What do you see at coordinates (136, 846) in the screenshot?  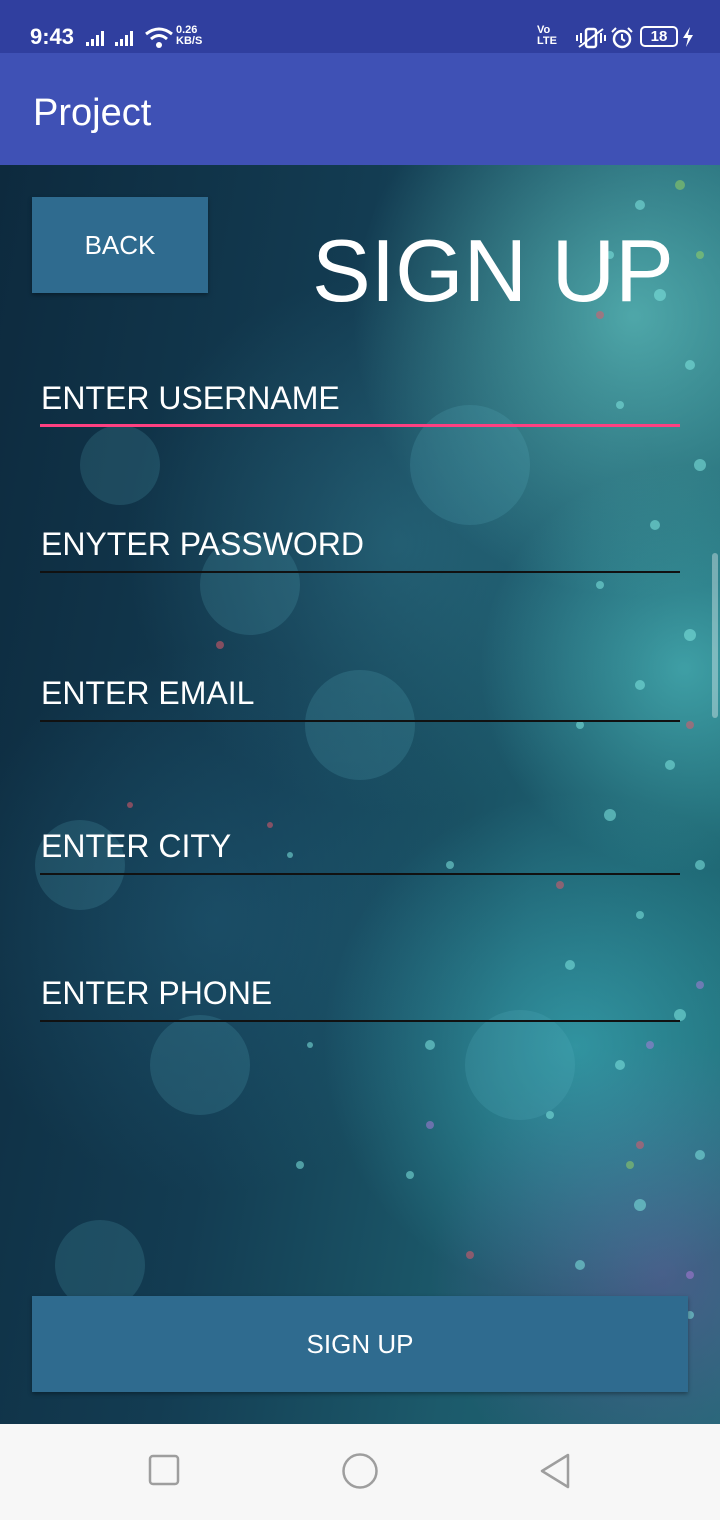 I see `city-hint: ENTER CITY` at bounding box center [136, 846].